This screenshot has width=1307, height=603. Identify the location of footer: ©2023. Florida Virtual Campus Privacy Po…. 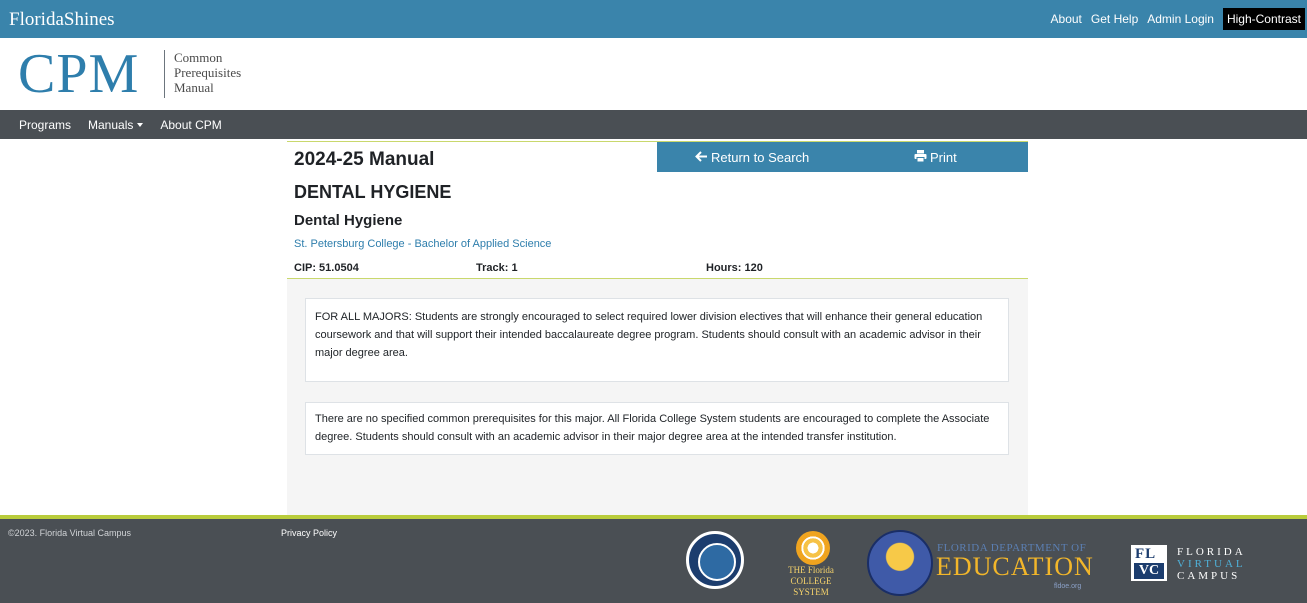
(653, 561).